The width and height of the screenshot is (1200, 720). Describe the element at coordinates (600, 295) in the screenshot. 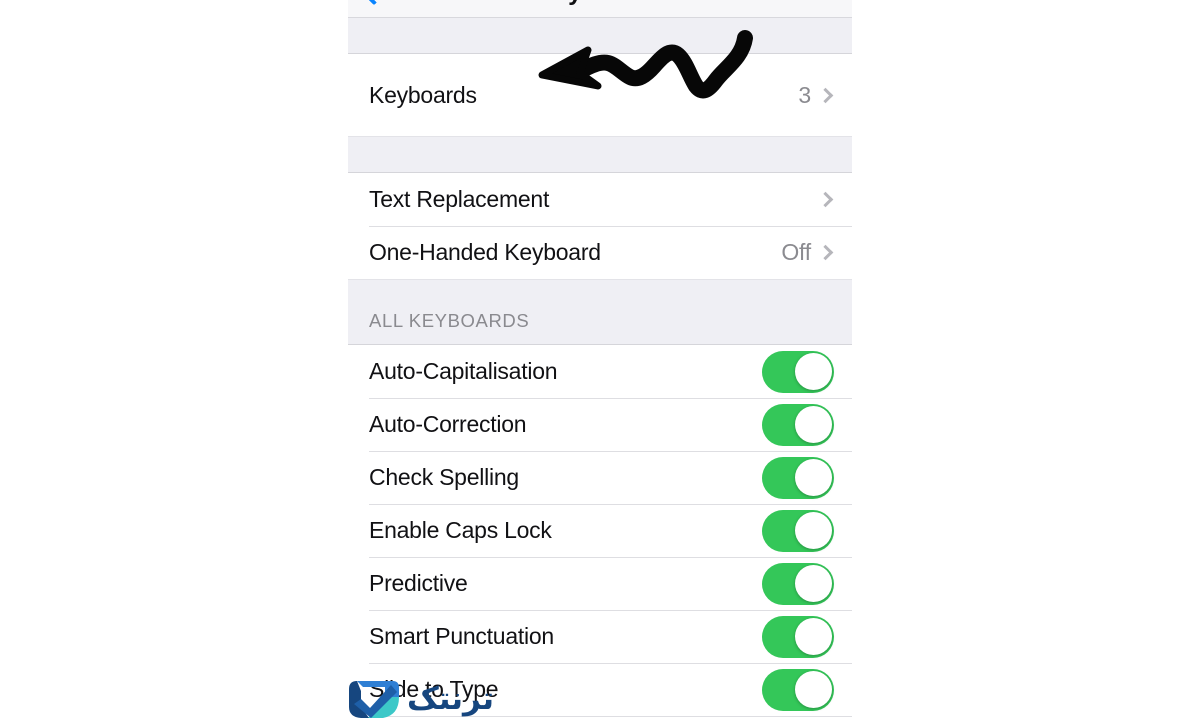

I see `section-gap-before-header` at that location.